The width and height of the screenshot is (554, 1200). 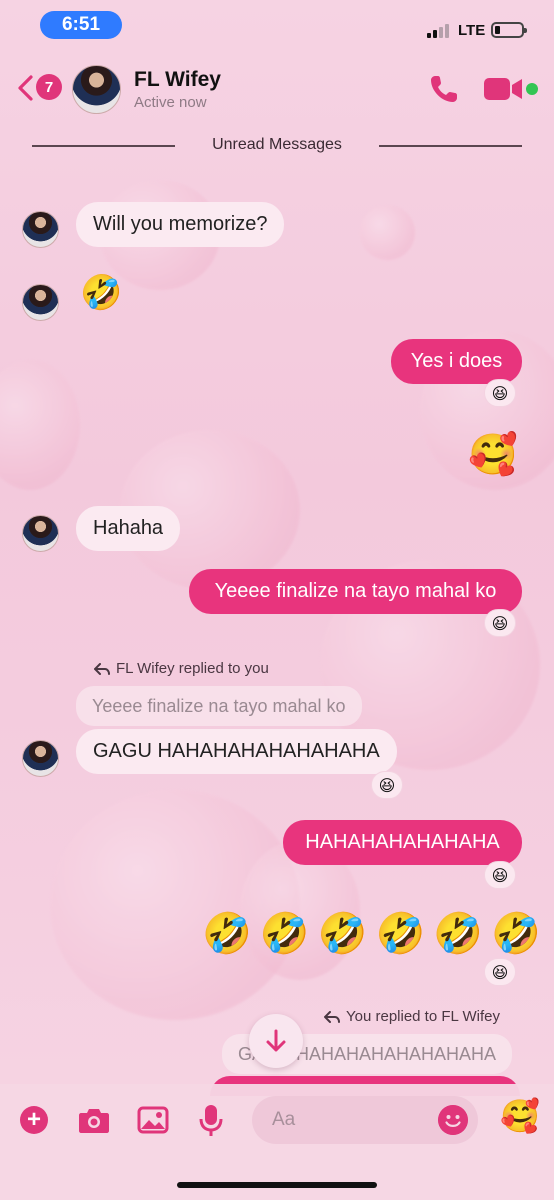 What do you see at coordinates (365, 1120) in the screenshot?
I see `message-input: Aa` at bounding box center [365, 1120].